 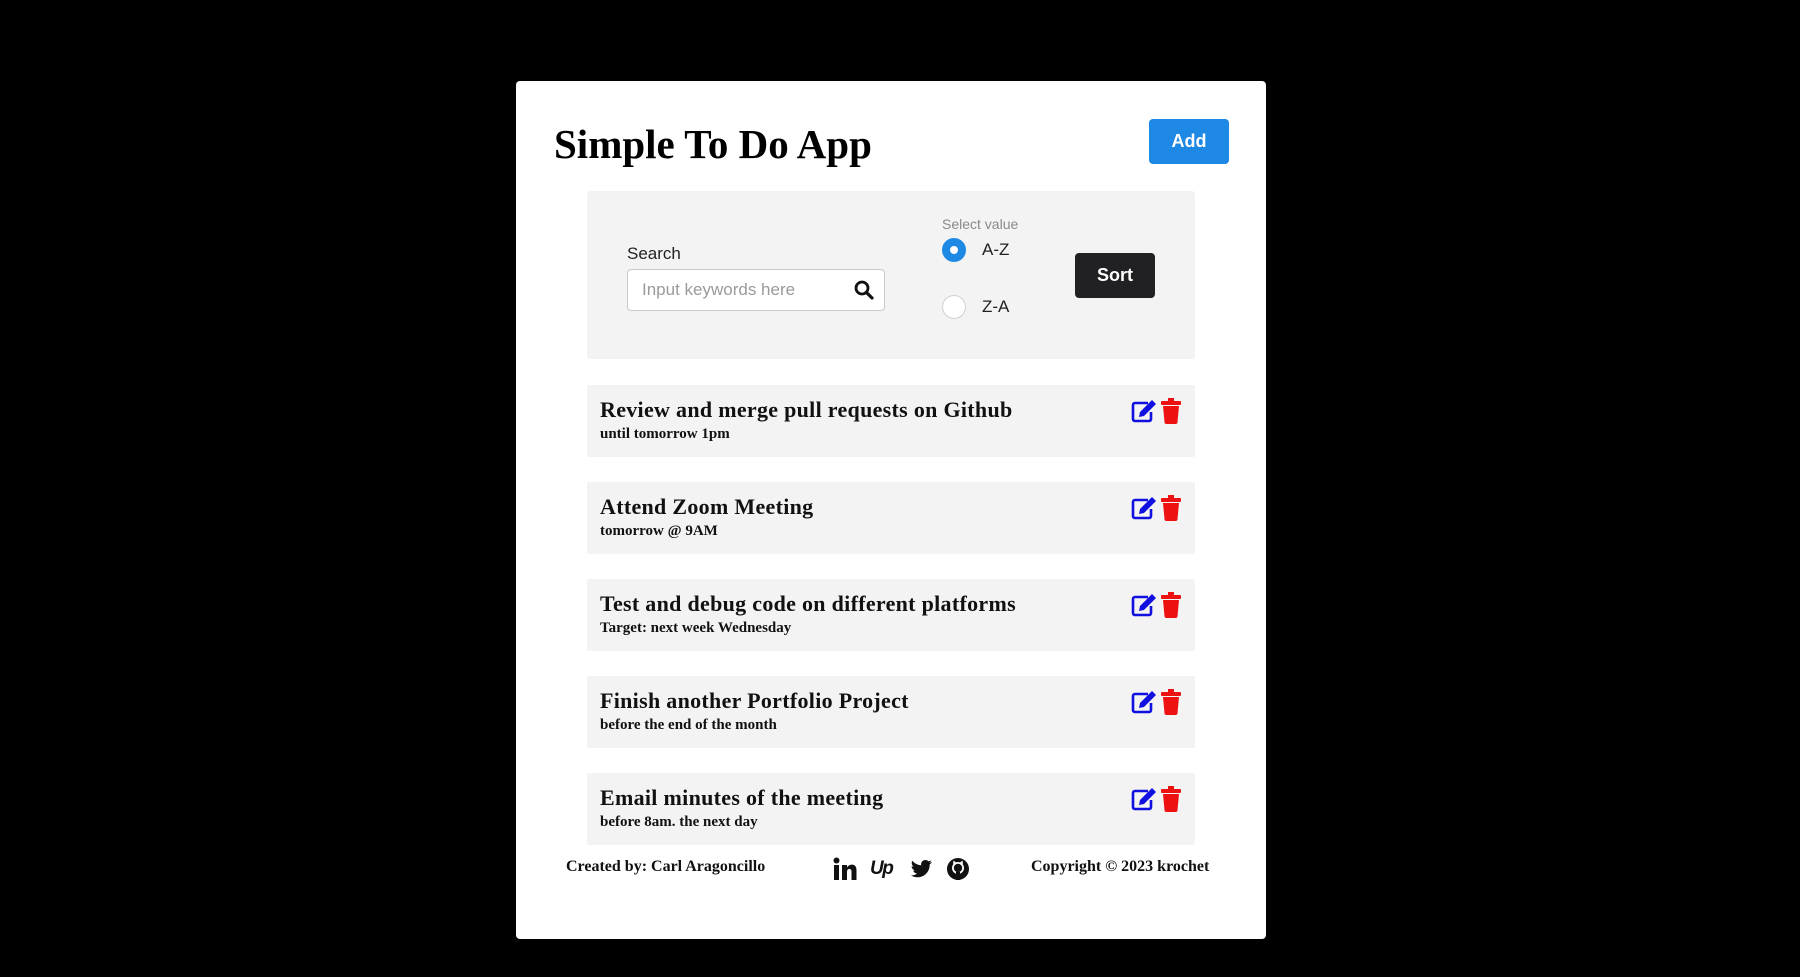 What do you see at coordinates (1120, 866) in the screenshot?
I see `copyright-text: Copyright © 2023 krochet` at bounding box center [1120, 866].